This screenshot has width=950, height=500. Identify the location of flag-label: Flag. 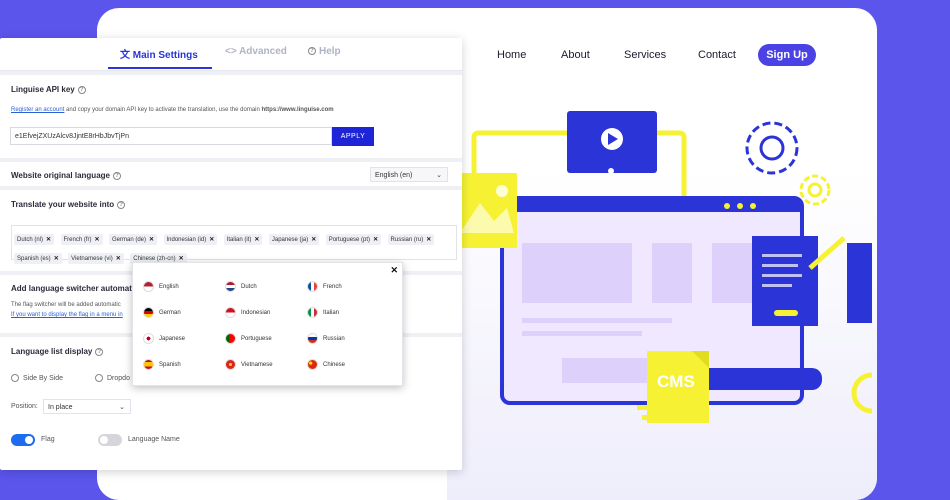
(48, 439).